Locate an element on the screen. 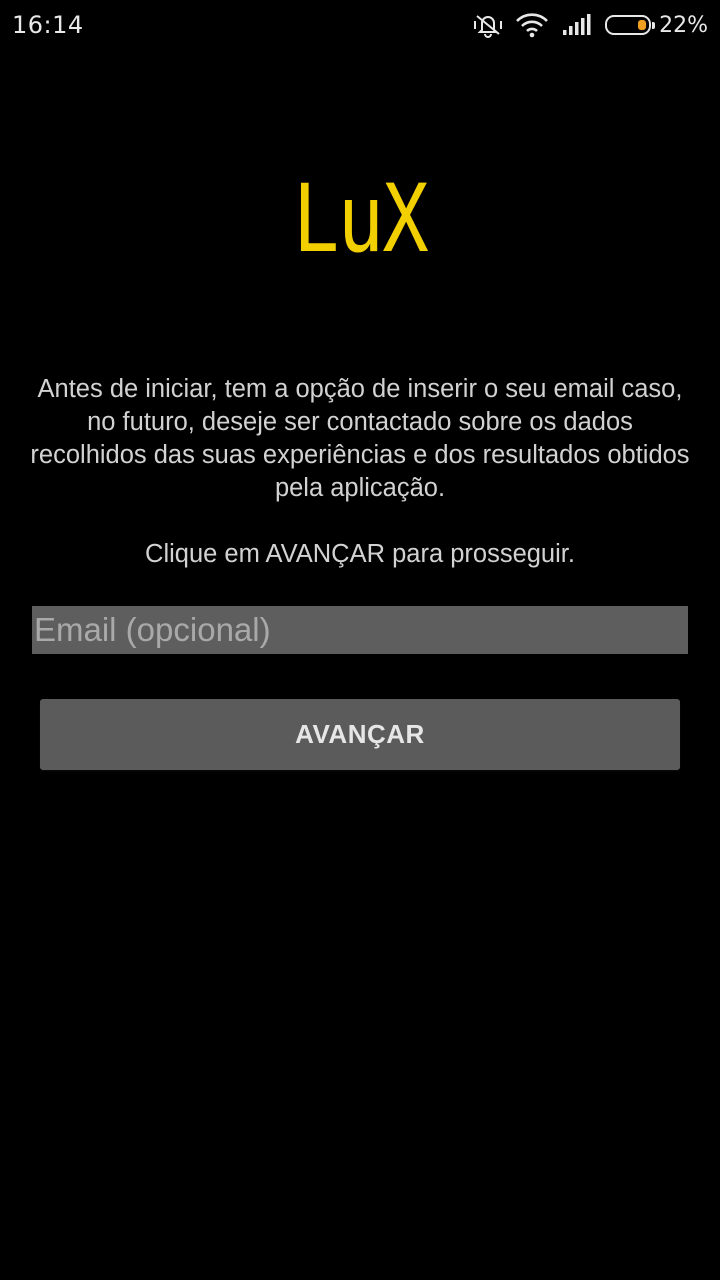 Image resolution: width=720 pixels, height=1280 pixels. status-time: 16:14 is located at coordinates (48, 25).